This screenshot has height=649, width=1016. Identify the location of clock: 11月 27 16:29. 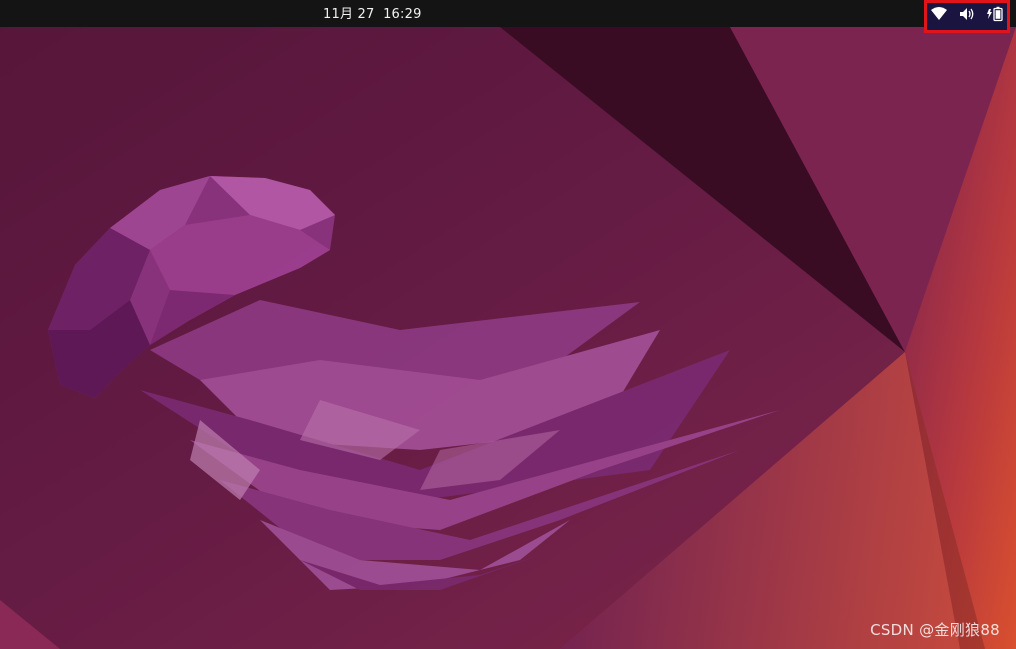
(372, 13).